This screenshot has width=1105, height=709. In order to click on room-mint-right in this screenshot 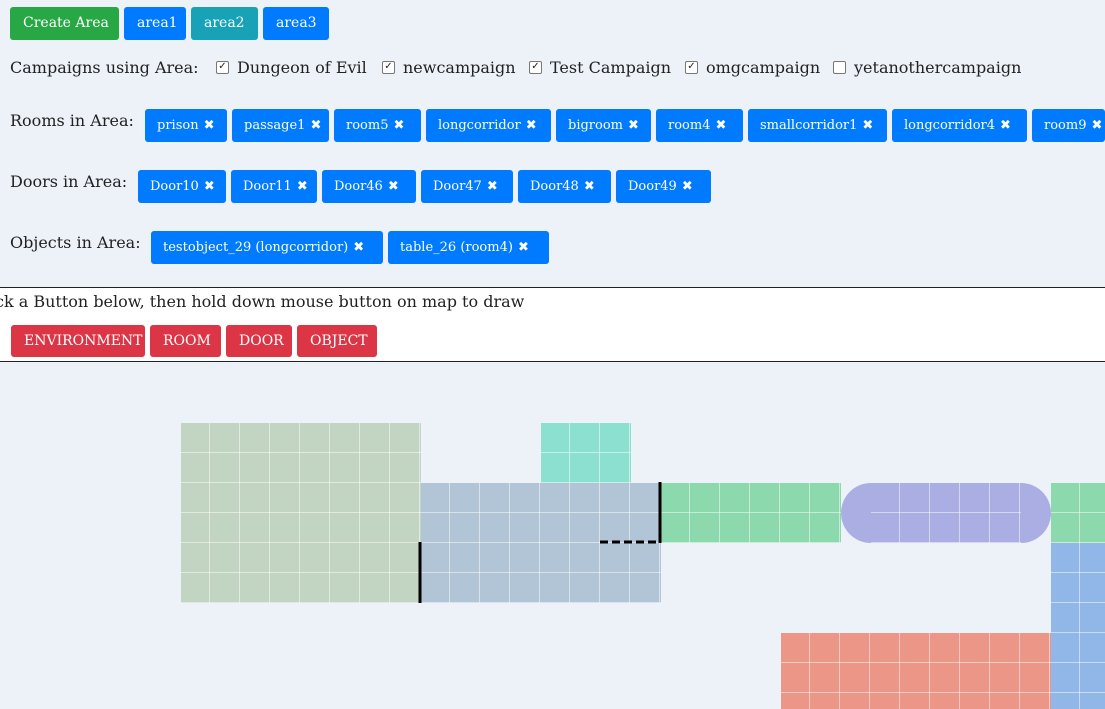, I will do `click(1078, 513)`.